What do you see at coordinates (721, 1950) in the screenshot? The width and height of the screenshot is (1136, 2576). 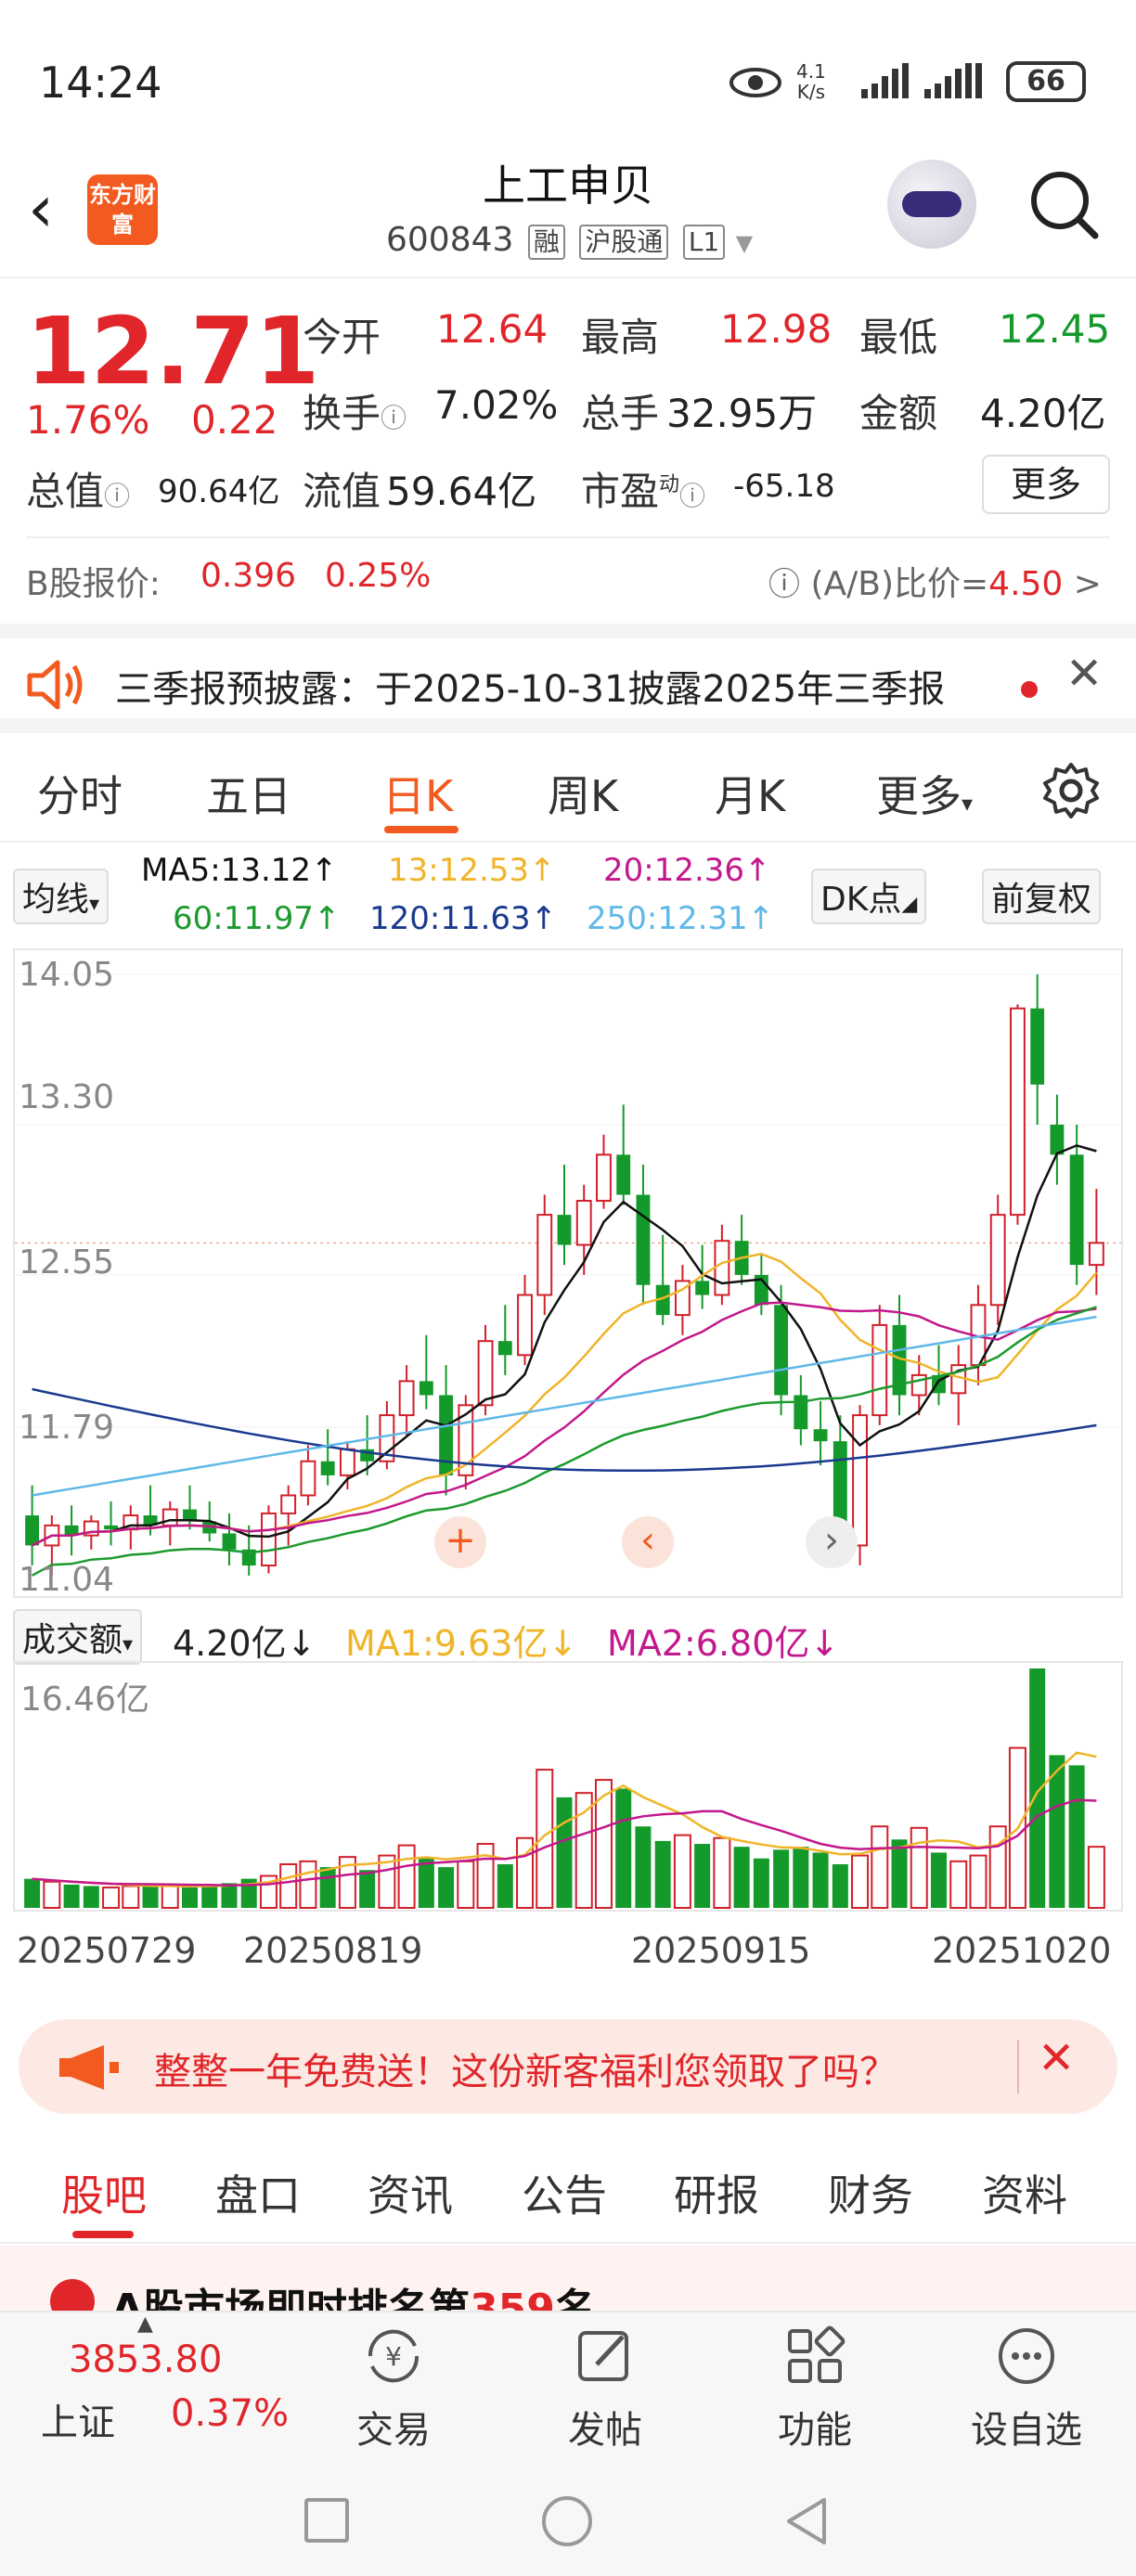 I see `date-tick: 20250915` at bounding box center [721, 1950].